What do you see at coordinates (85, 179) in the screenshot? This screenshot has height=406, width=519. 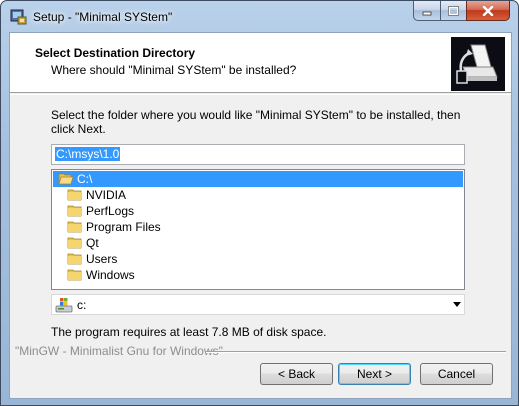 I see `folder-label: C:\` at bounding box center [85, 179].